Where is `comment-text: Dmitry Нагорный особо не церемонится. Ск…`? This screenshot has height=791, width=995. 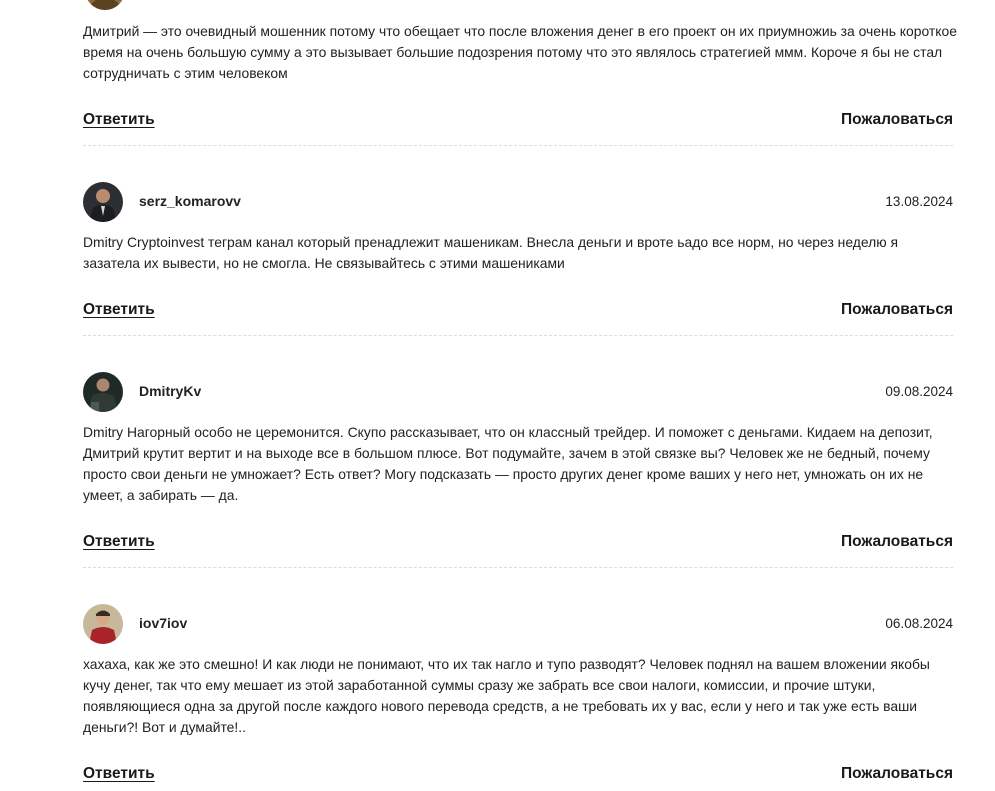
comment-text: Dmitry Нагорный особо не церемонится. Ск… is located at coordinates (508, 463).